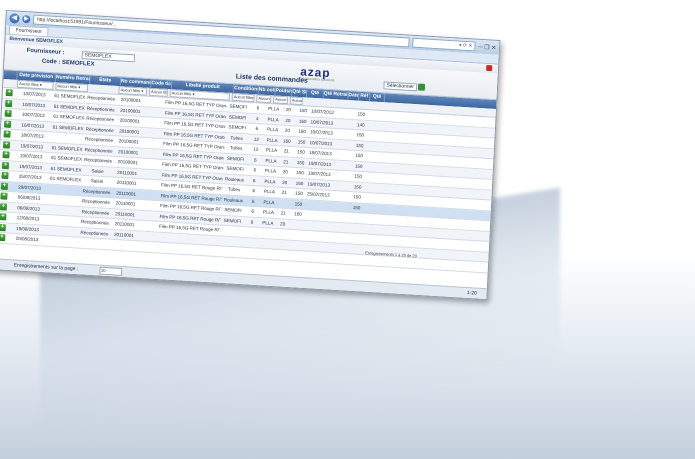 This screenshot has height=459, width=695. What do you see at coordinates (321, 153) in the screenshot?
I see `table-cell: 18/07/2013` at bounding box center [321, 153].